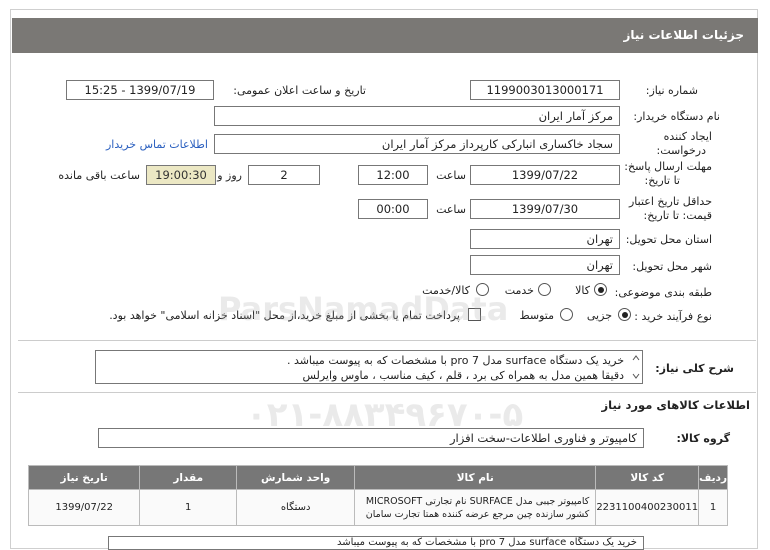 Image resolution: width=770 pixels, height=550 pixels. I want to click on buyer-org-label: نام دستگاه خریدار:, so click(676, 116).